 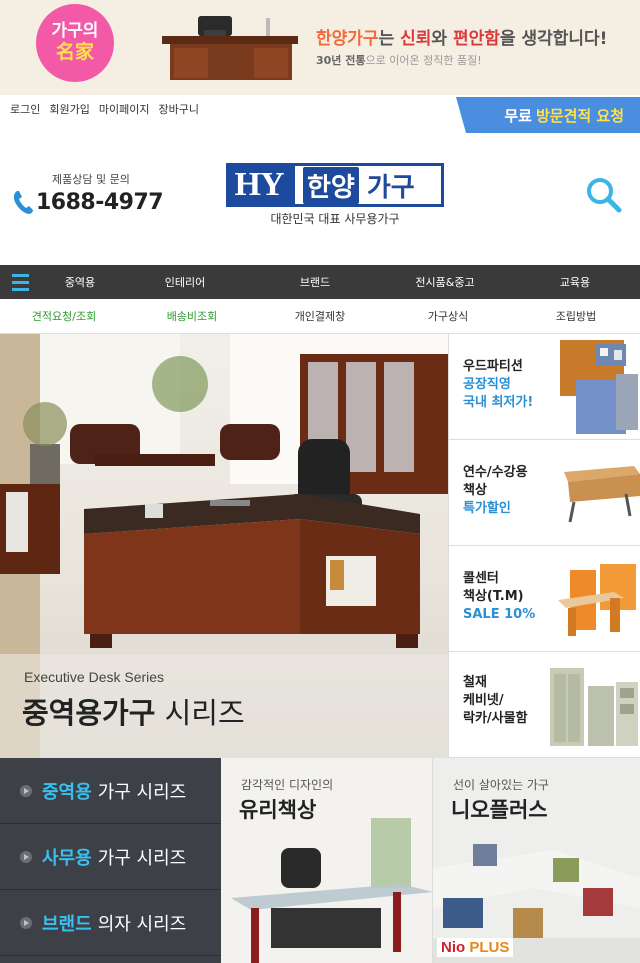 I want to click on subnav-payment: 개인결제창, so click(x=320, y=316).